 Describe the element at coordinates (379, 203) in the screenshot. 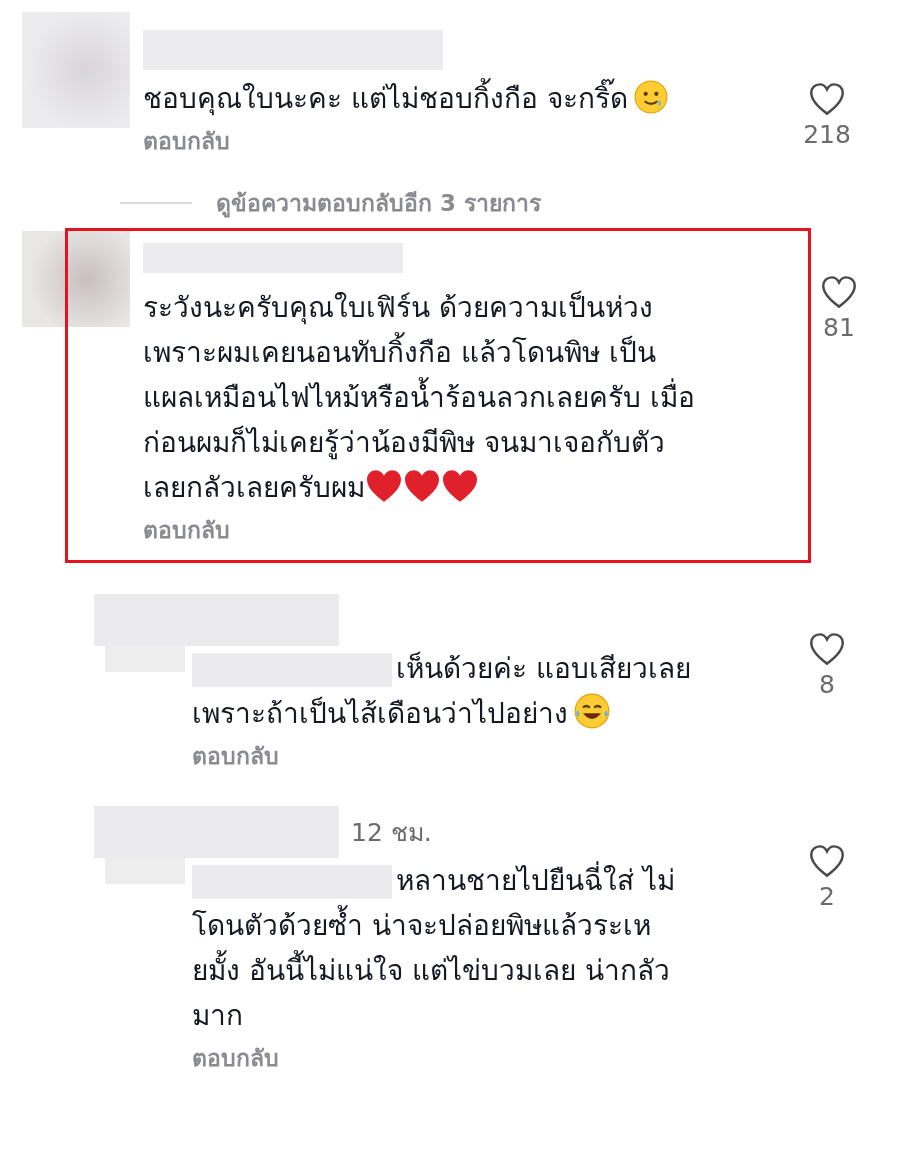

I see `view-replies-link: ดูข้อความตอบกลับอีก 3 รายการ` at that location.